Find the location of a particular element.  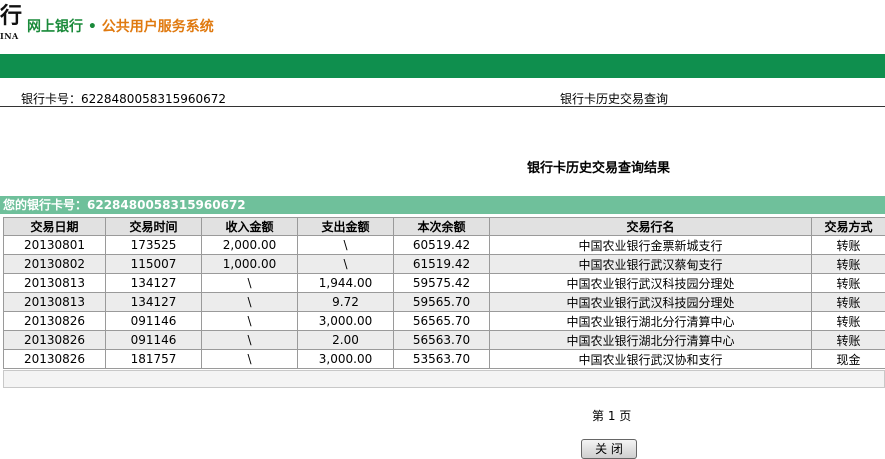

cell-expense: 2.00 is located at coordinates (346, 340).